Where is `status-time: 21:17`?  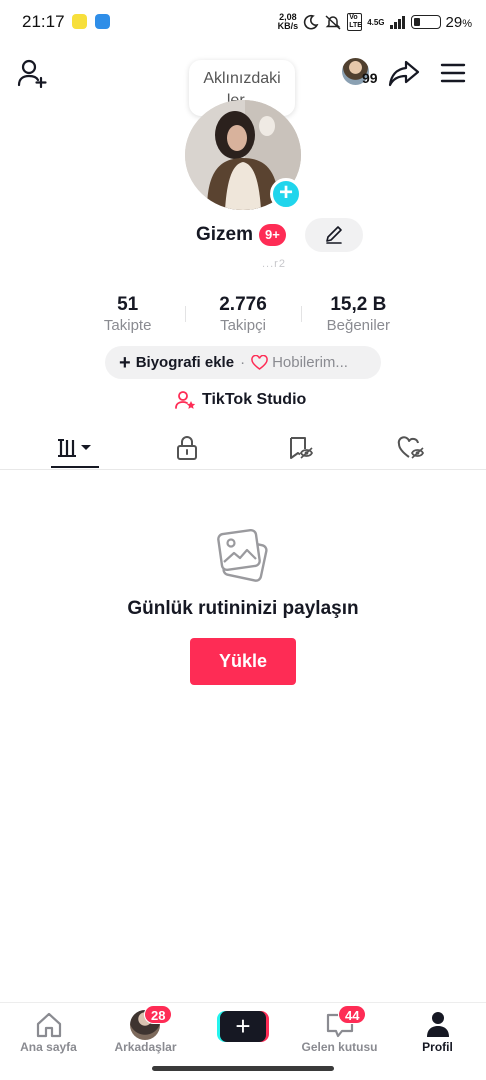
status-time: 21:17 is located at coordinates (43, 21).